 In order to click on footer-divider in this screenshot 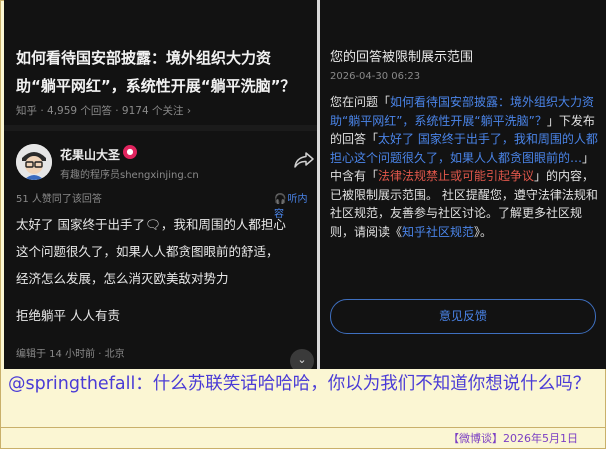, I will do `click(303, 427)`.